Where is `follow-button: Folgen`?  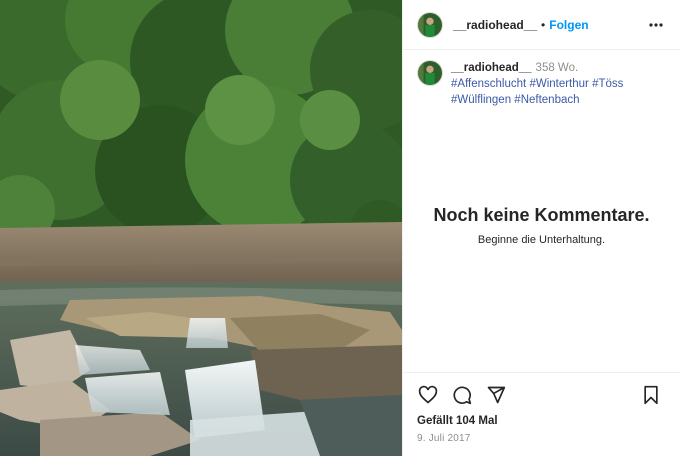
follow-button: Folgen is located at coordinates (568, 25).